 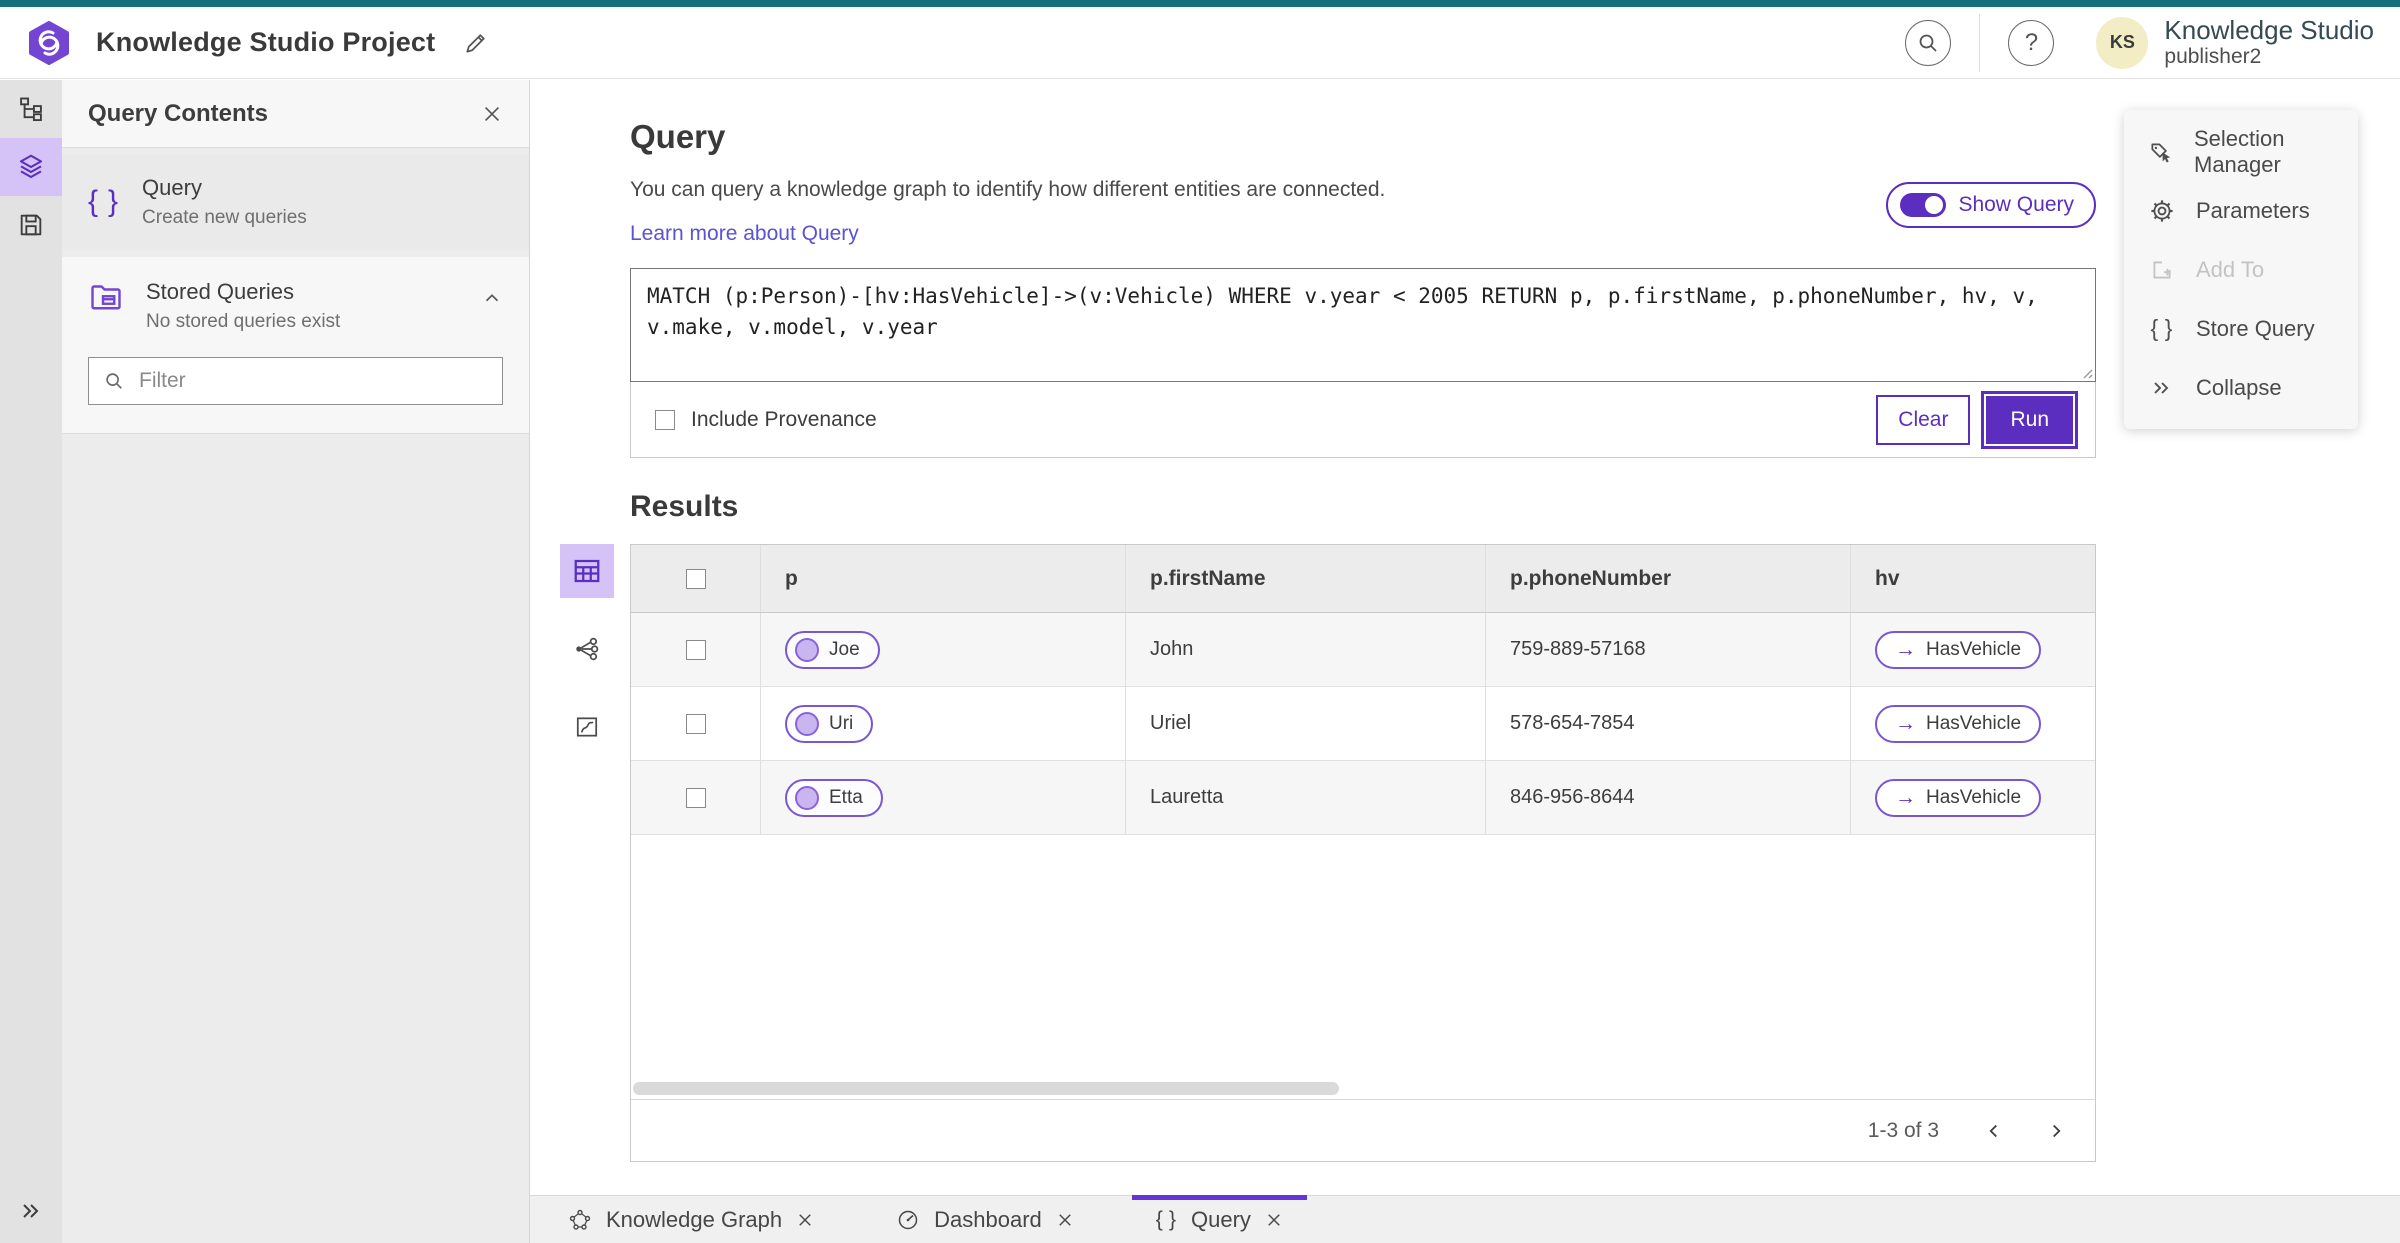 I want to click on tab-knowledge-graph: Knowledge Graph, so click(x=691, y=1219).